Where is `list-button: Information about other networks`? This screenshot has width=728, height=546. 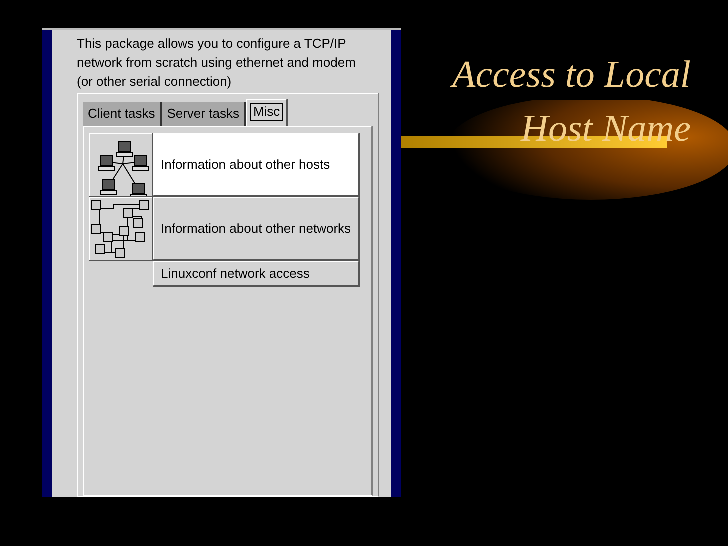
list-button: Information about other networks is located at coordinates (256, 229).